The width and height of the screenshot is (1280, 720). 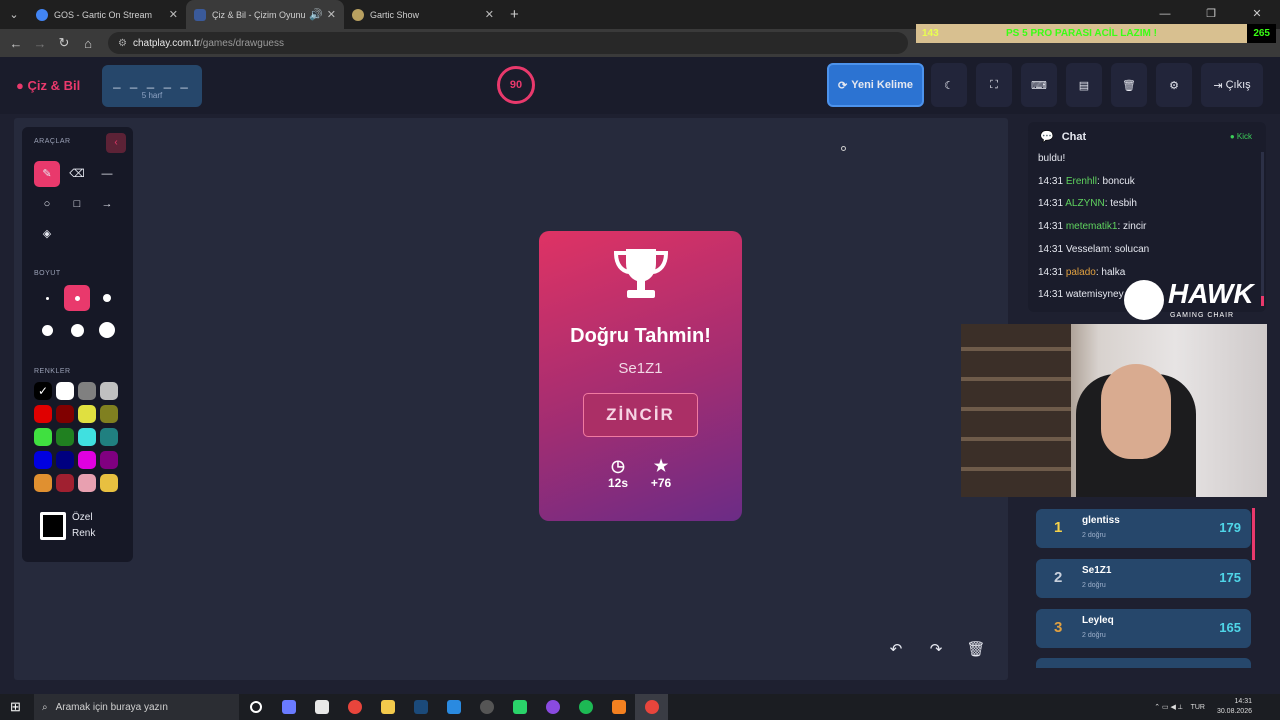 I want to click on leaderboard-score: 179, so click(x=1230, y=527).